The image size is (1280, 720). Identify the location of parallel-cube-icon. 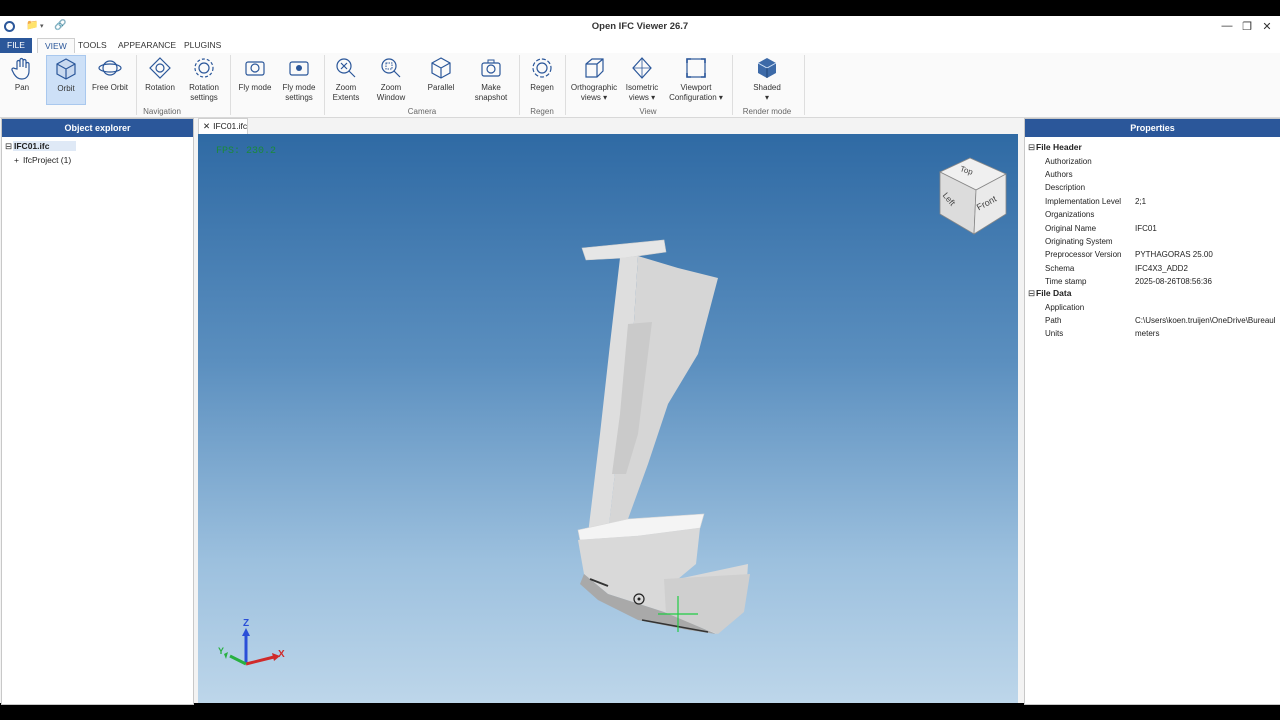
(441, 68).